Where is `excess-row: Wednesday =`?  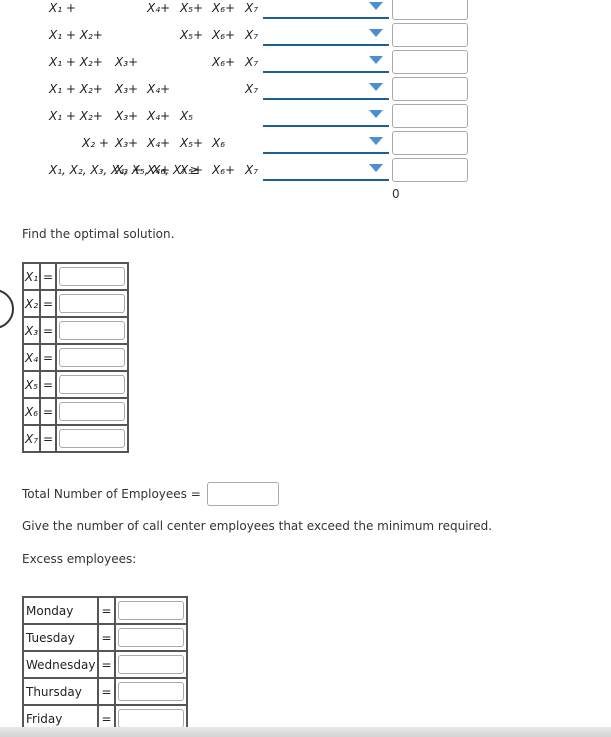
excess-row: Wednesday = is located at coordinates (104, 664).